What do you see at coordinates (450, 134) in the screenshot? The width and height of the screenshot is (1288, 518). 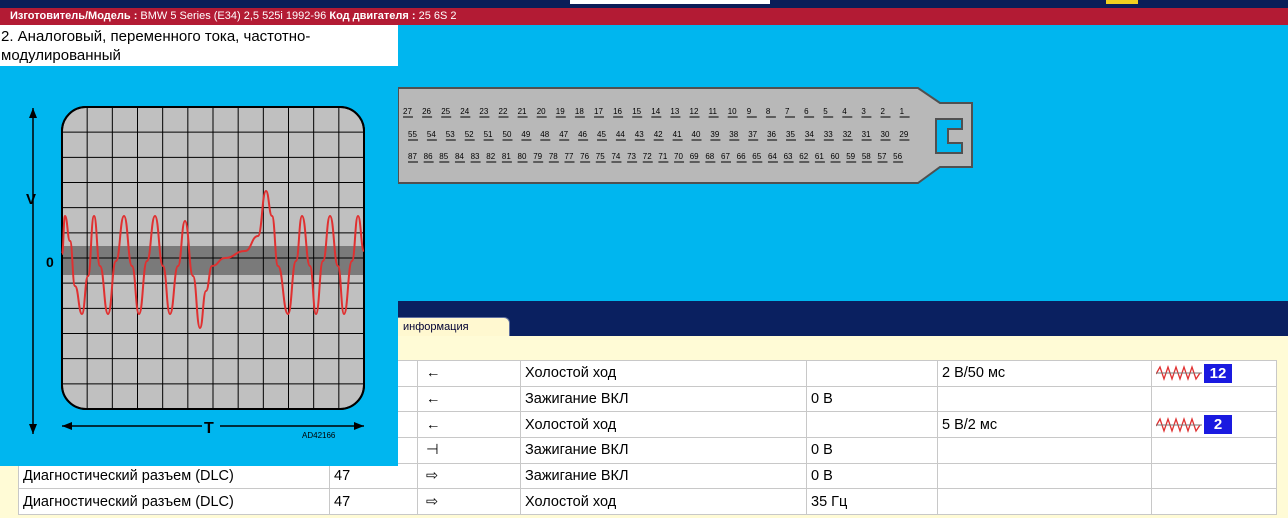 I see `connector-pin: 53` at bounding box center [450, 134].